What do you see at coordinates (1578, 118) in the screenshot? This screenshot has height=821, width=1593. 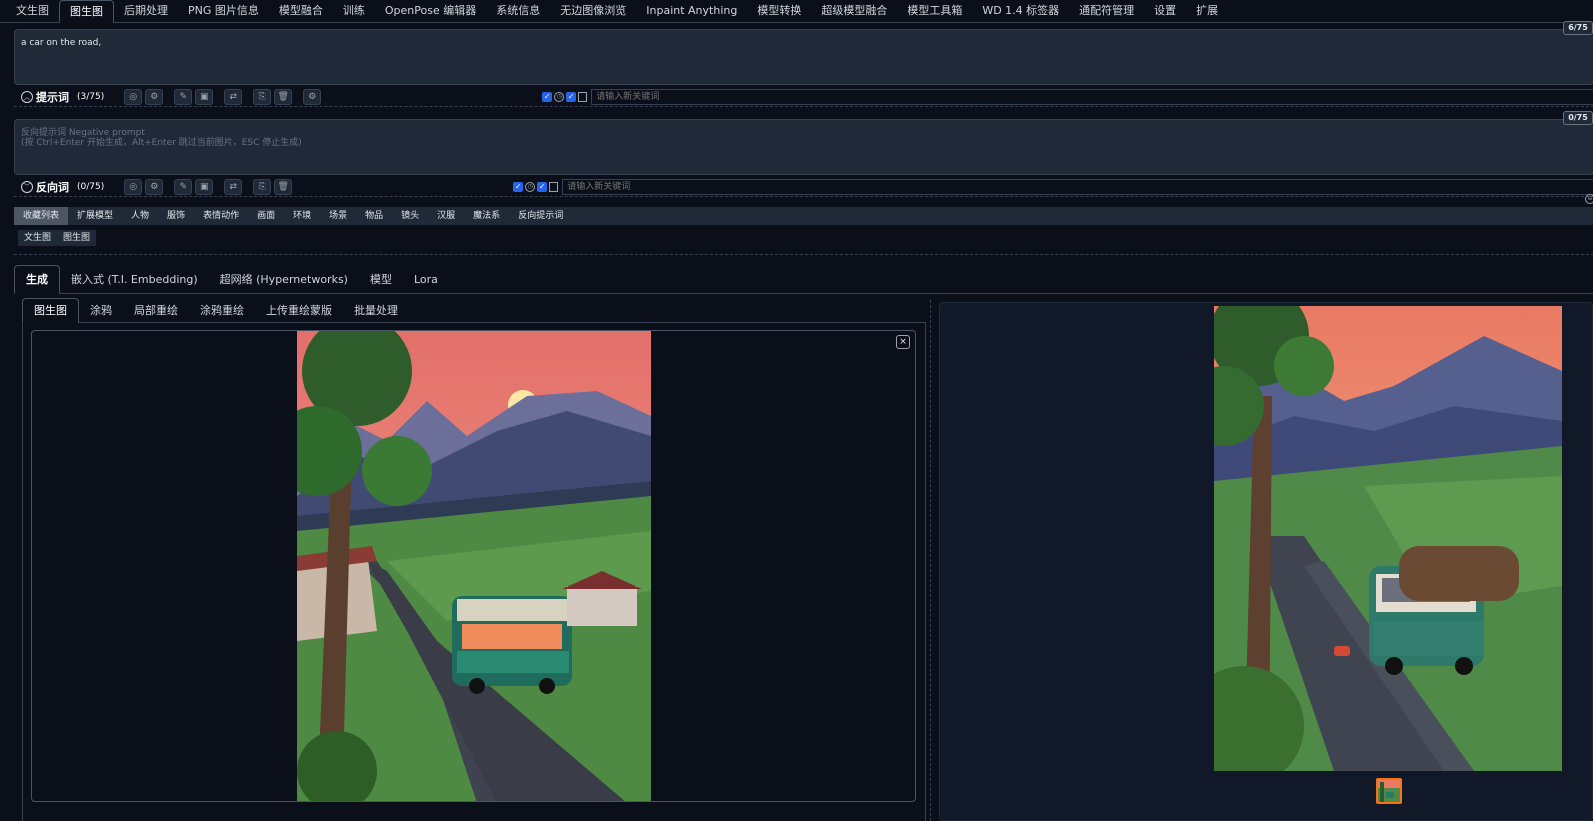 I see `negative-token-counter: 0/75` at bounding box center [1578, 118].